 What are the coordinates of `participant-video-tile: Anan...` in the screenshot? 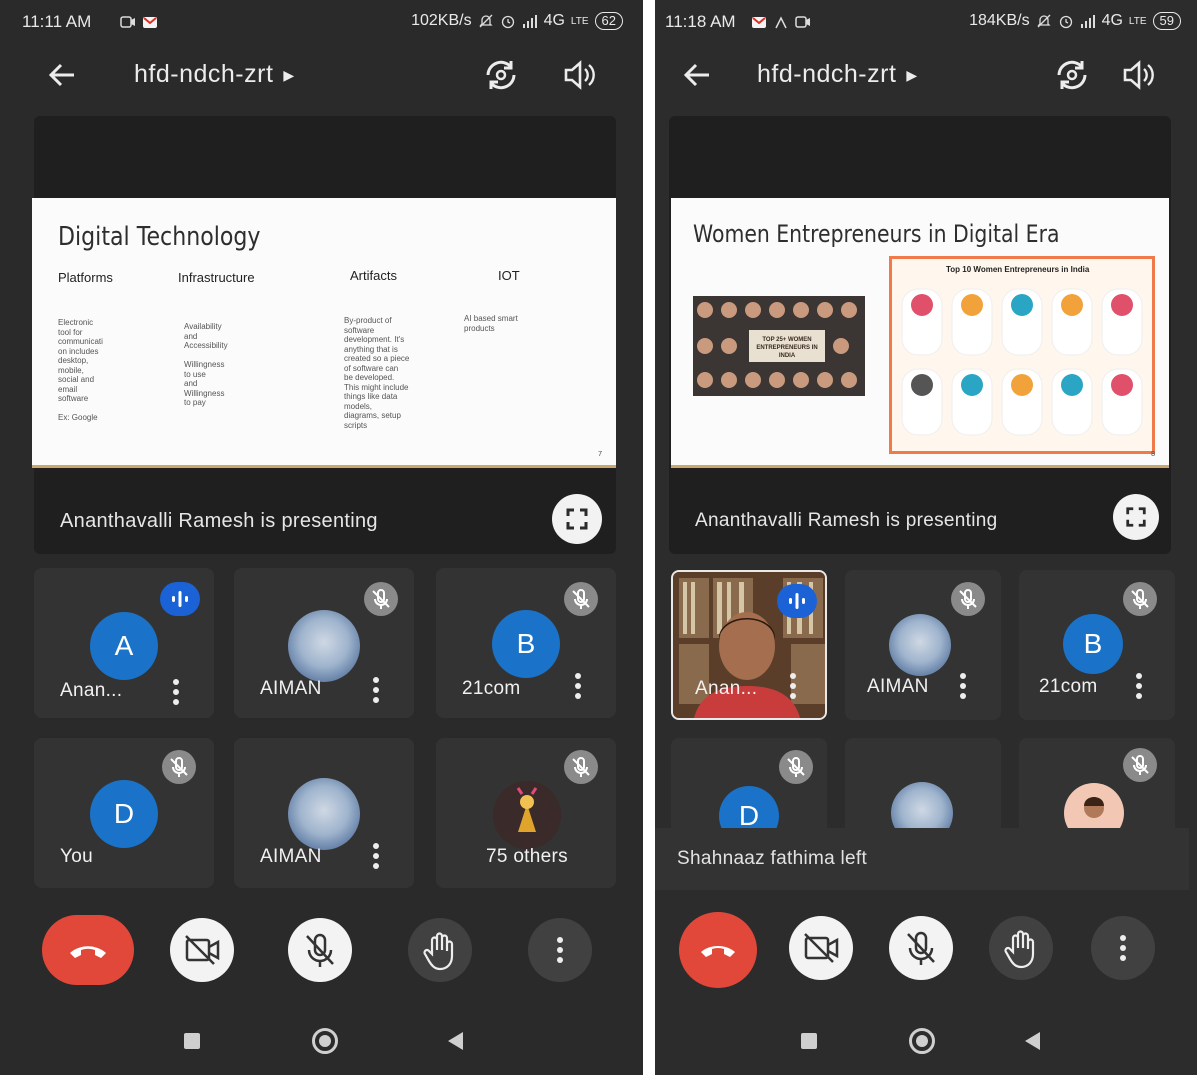 It's located at (749, 645).